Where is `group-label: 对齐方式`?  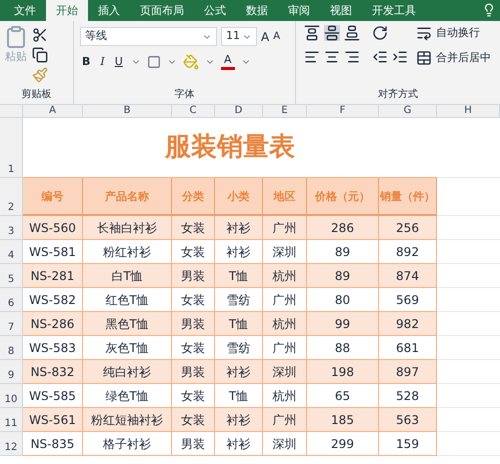 group-label: 对齐方式 is located at coordinates (398, 95).